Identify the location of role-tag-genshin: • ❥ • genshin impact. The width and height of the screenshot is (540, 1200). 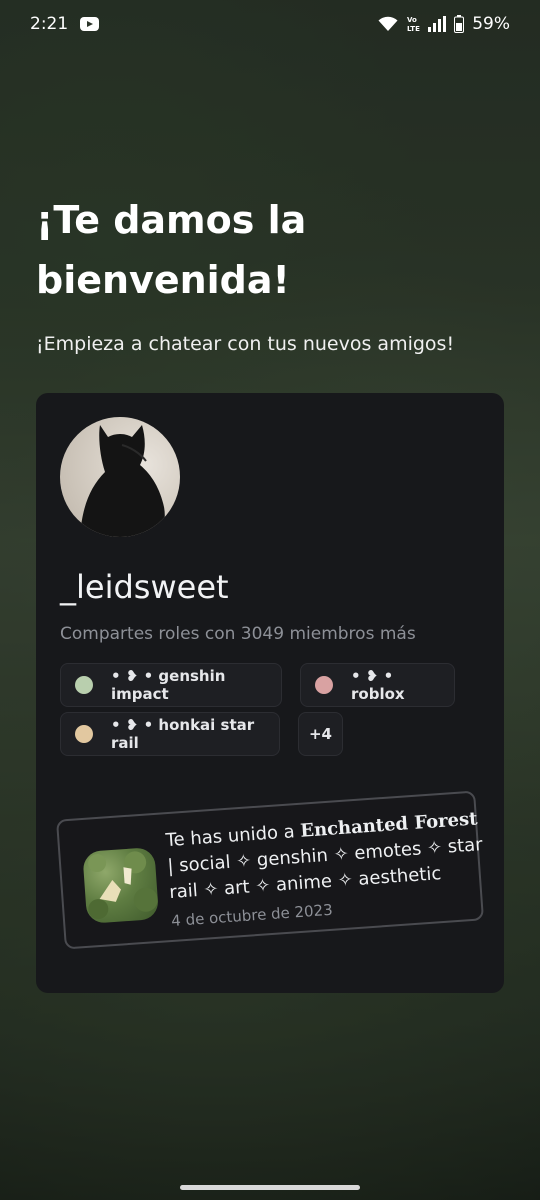
(171, 685).